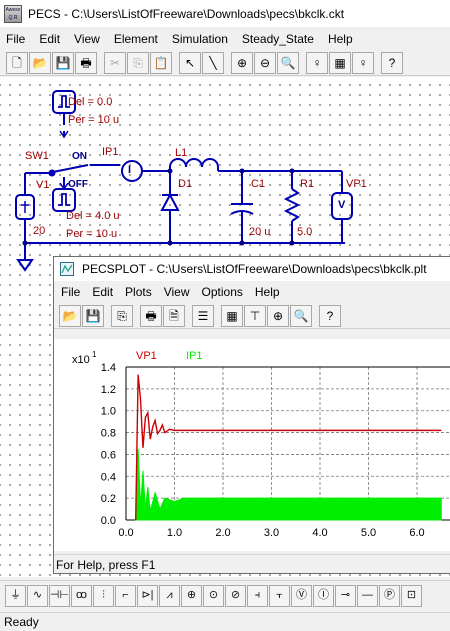 The image size is (450, 631). I want to click on menu-help: Help, so click(340, 39).